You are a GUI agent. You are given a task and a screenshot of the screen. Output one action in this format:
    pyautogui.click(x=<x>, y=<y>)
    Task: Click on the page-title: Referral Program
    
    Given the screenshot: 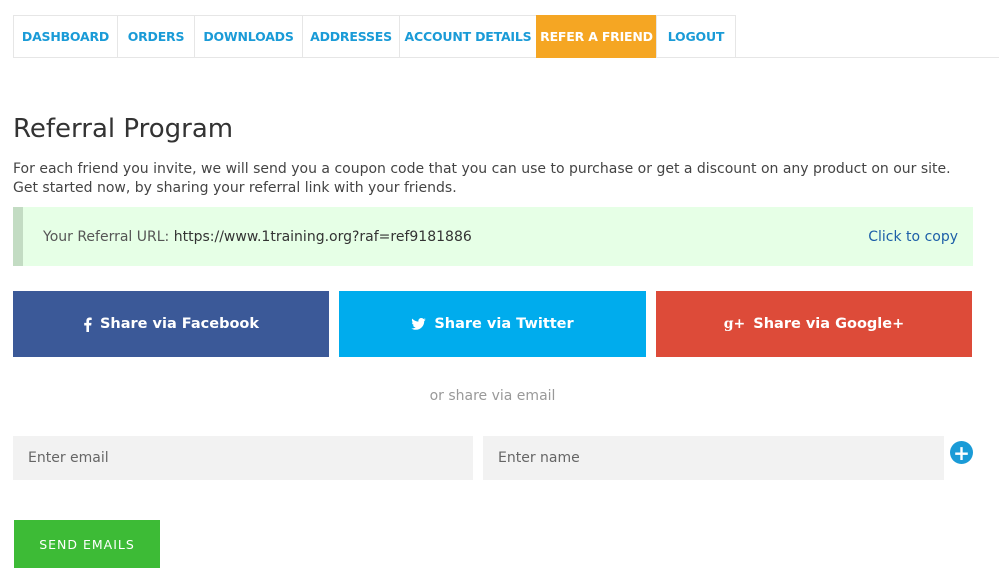 What is the action you would take?
    pyautogui.click(x=123, y=129)
    